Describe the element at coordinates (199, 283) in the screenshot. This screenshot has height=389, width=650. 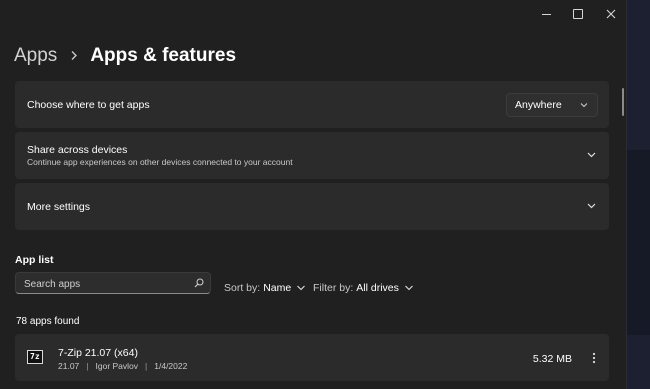
I see `search-icon` at that location.